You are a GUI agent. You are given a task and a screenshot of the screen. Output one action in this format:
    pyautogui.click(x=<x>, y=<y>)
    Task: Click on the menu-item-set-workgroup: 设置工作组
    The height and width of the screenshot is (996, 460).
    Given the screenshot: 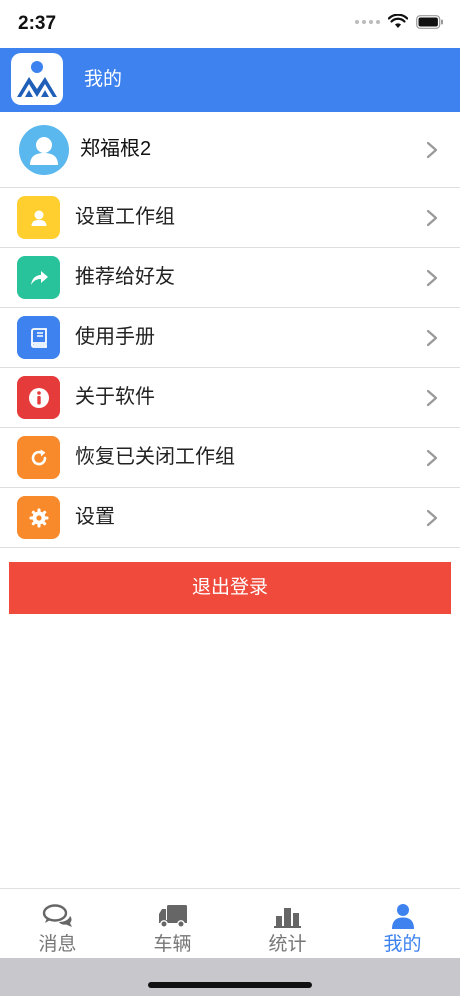 What is the action you would take?
    pyautogui.click(x=230, y=218)
    